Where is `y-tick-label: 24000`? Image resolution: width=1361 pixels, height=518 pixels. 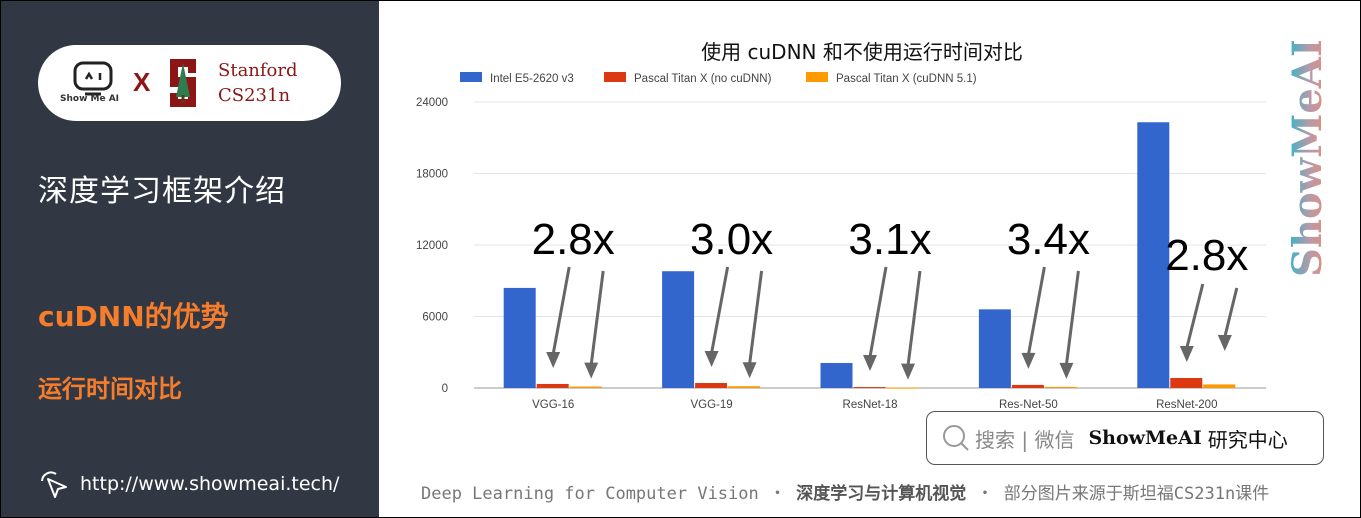 y-tick-label: 24000 is located at coordinates (432, 103).